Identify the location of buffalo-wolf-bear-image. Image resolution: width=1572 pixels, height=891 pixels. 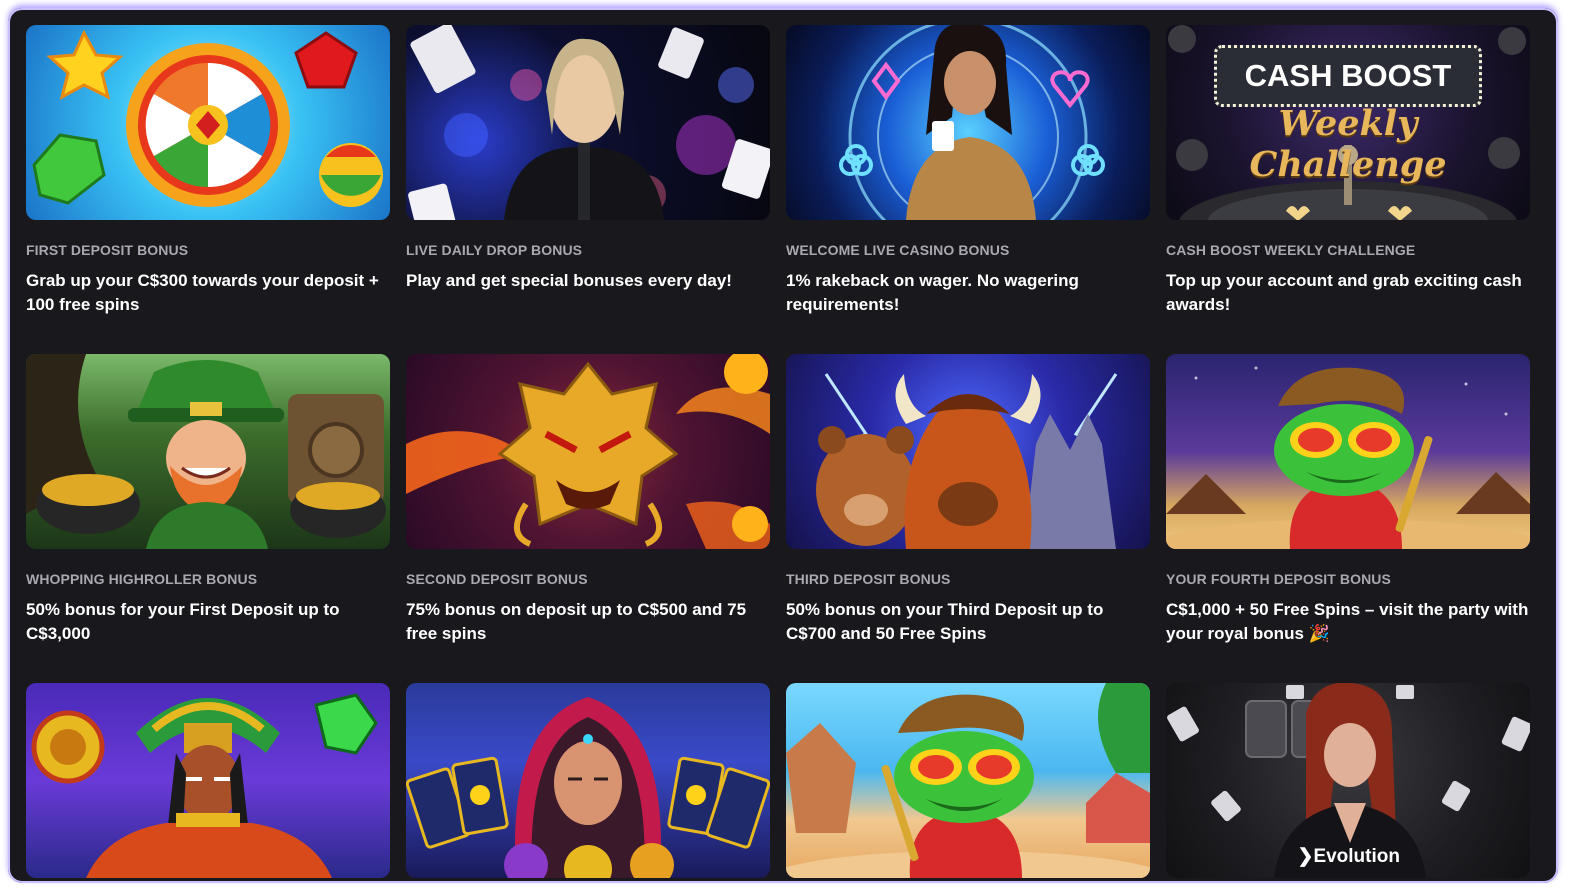
(968, 451).